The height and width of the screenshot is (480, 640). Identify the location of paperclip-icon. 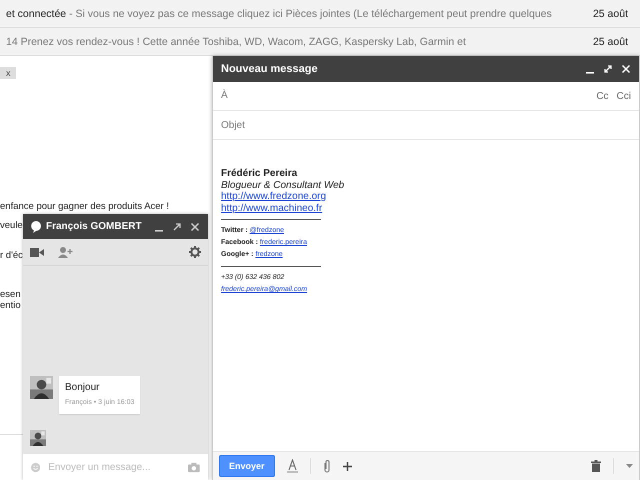
(326, 466).